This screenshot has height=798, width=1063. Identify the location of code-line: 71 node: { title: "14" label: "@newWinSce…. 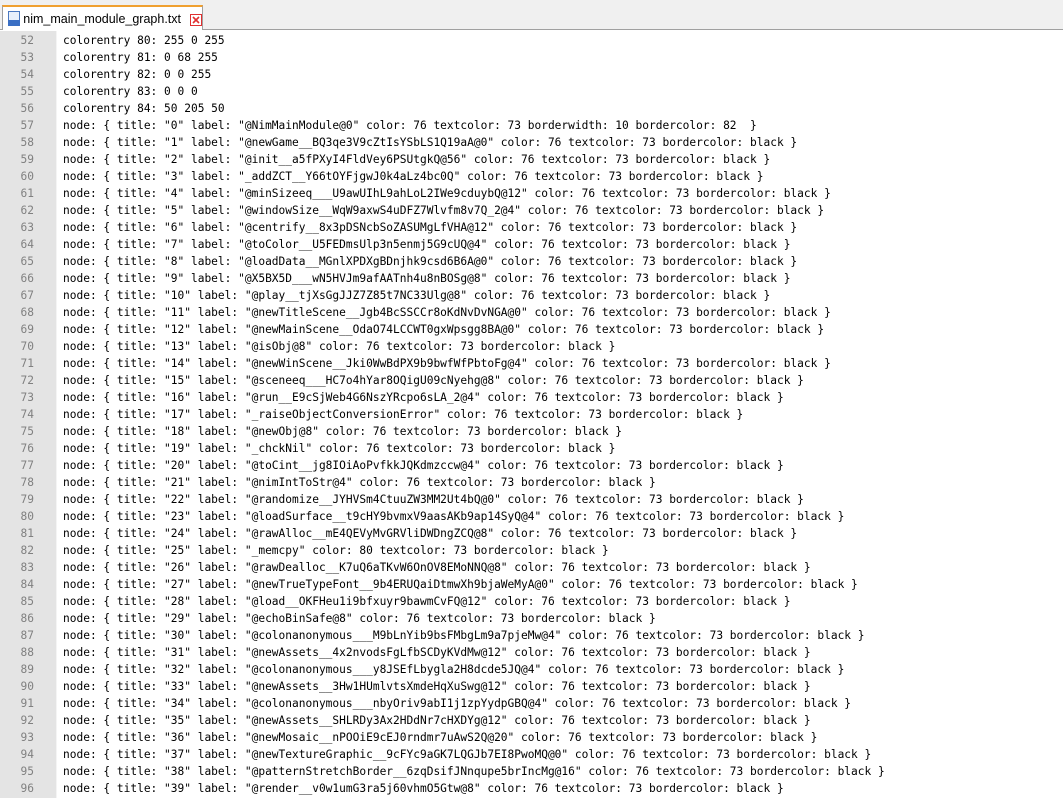
(531, 363).